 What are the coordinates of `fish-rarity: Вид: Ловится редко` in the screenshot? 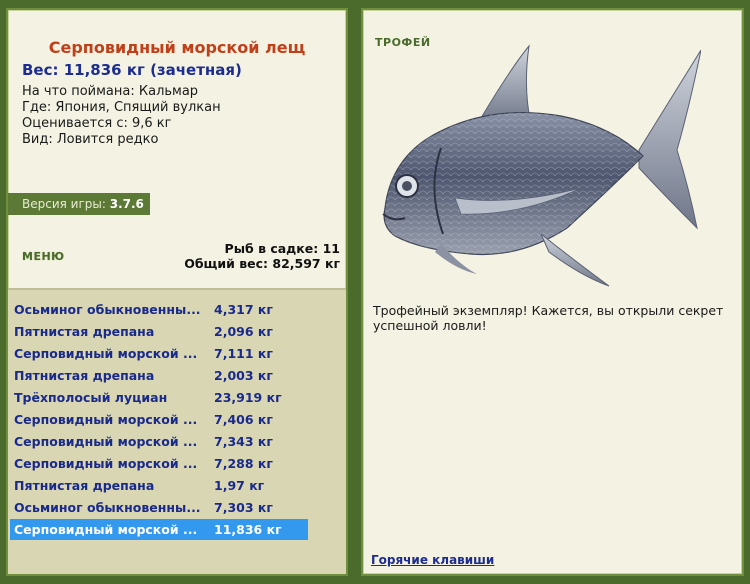 It's located at (90, 139).